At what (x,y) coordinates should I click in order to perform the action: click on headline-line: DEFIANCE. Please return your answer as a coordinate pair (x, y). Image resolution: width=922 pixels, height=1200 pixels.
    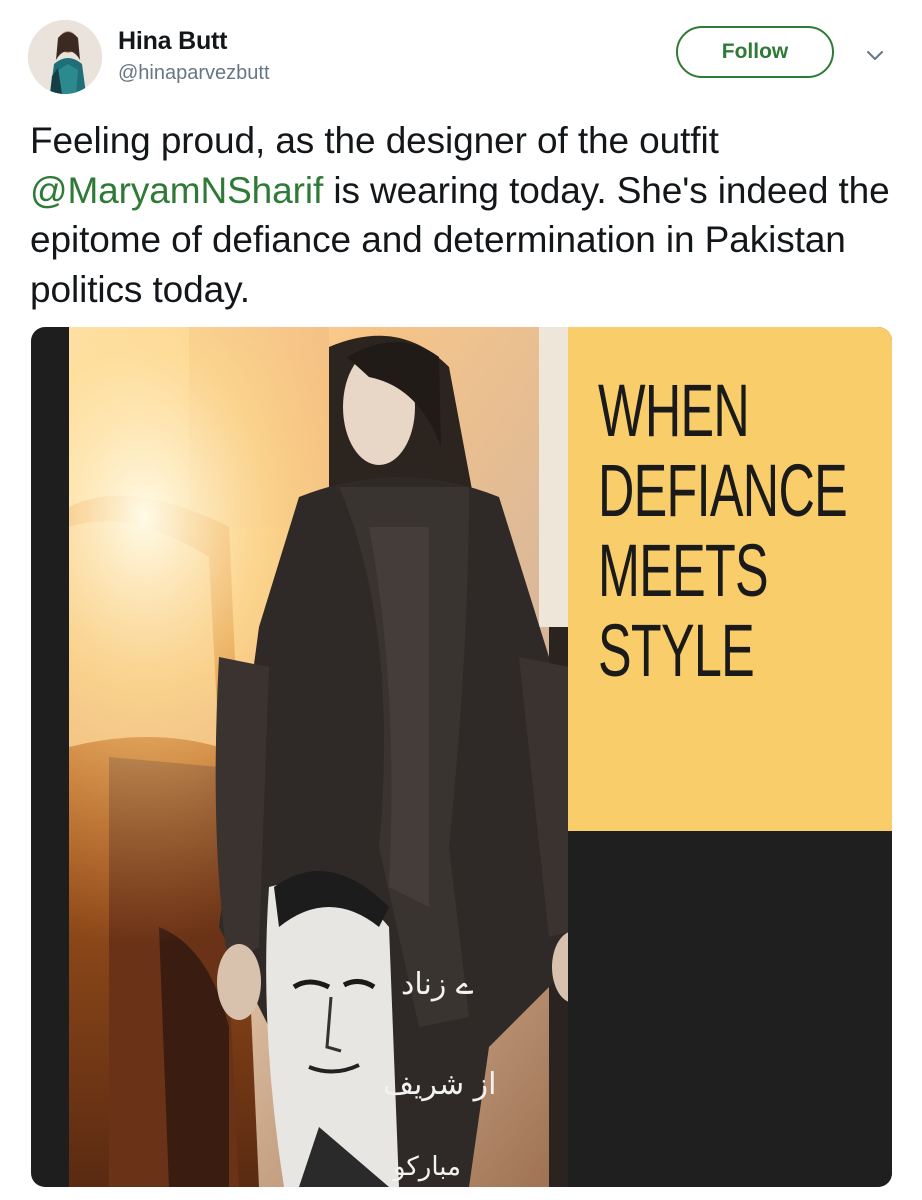
    Looking at the image, I should click on (723, 490).